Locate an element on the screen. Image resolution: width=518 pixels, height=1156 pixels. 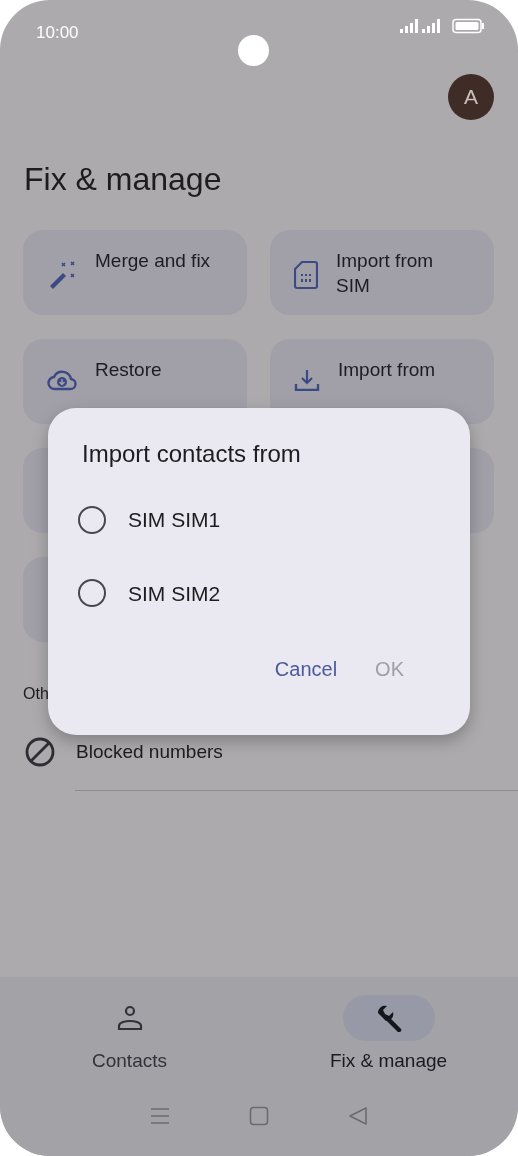
person-icon is located at coordinates (129, 1018).